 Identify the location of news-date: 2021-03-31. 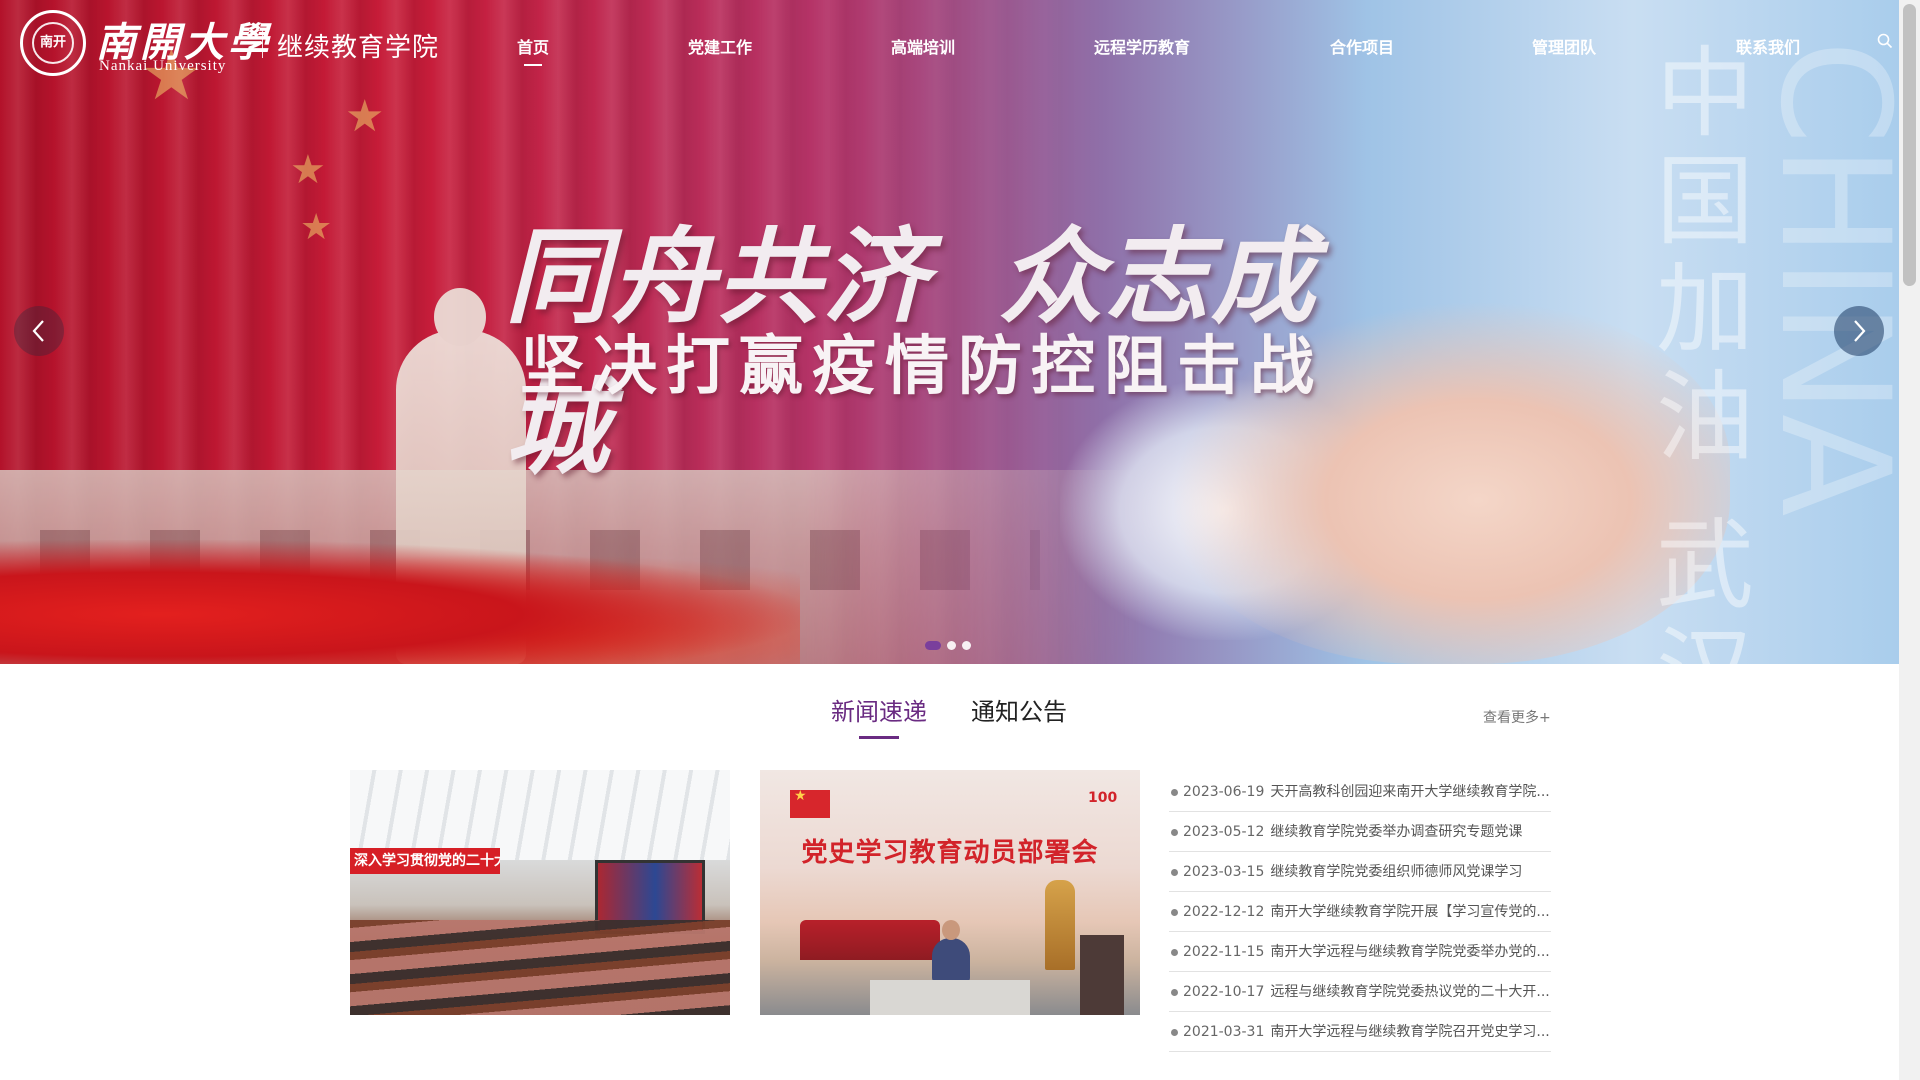
(1224, 1032).